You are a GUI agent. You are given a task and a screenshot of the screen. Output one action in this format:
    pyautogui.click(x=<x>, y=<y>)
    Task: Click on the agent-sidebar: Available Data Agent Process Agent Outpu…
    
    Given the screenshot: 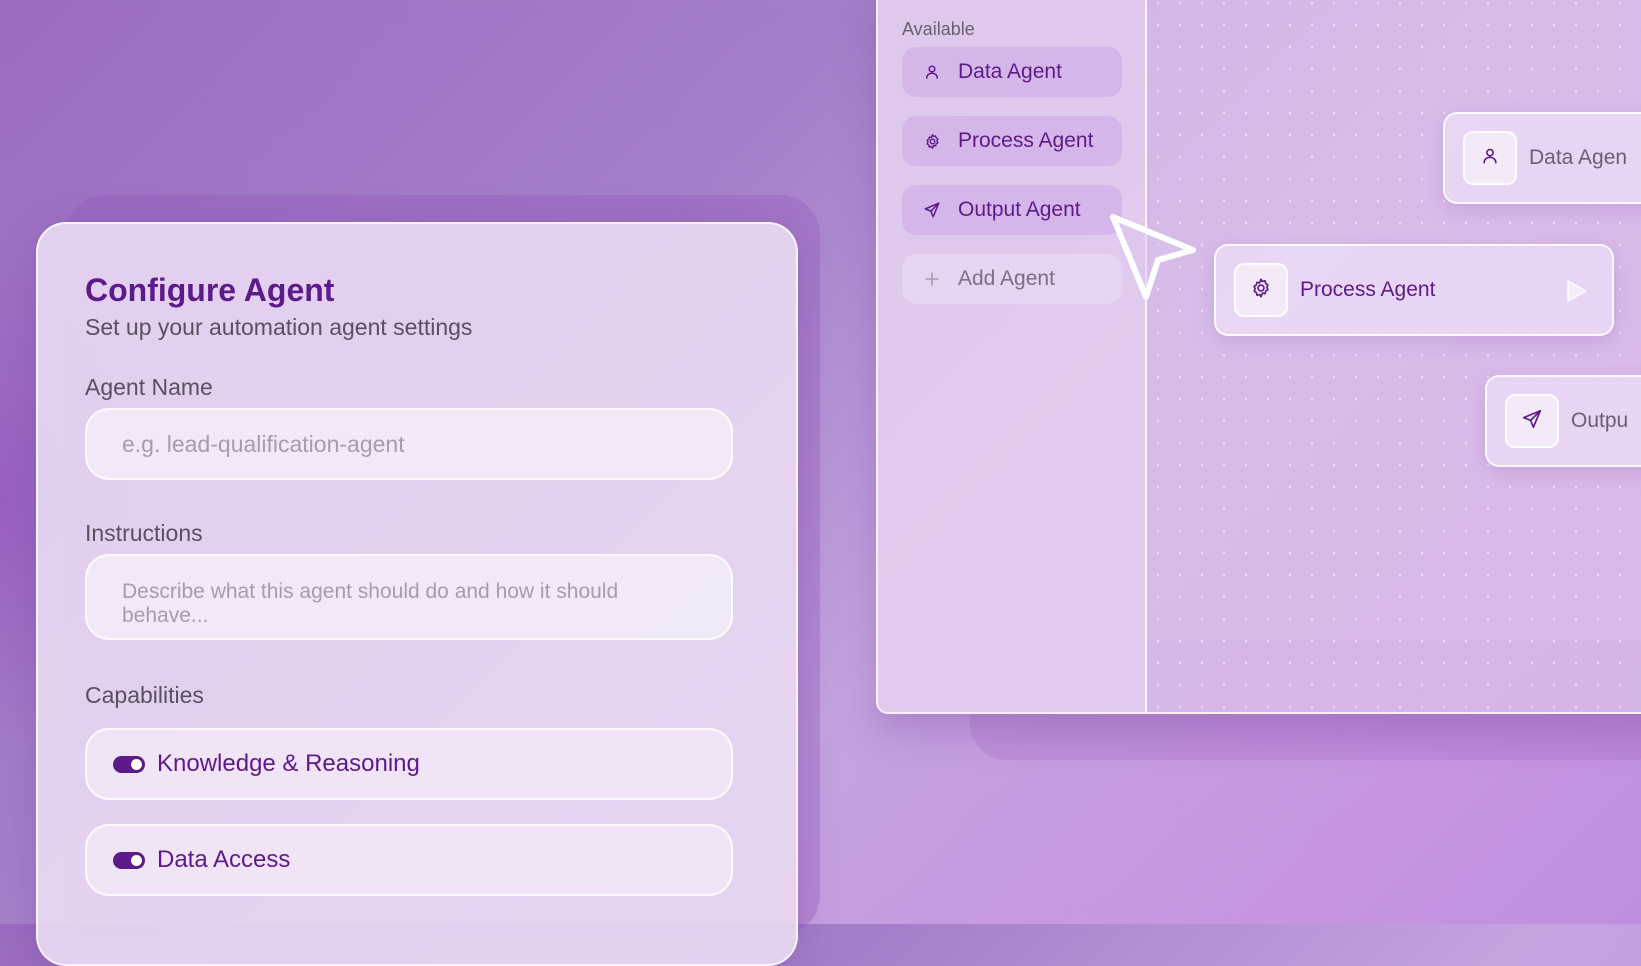 What is the action you would take?
    pyautogui.click(x=1012, y=356)
    